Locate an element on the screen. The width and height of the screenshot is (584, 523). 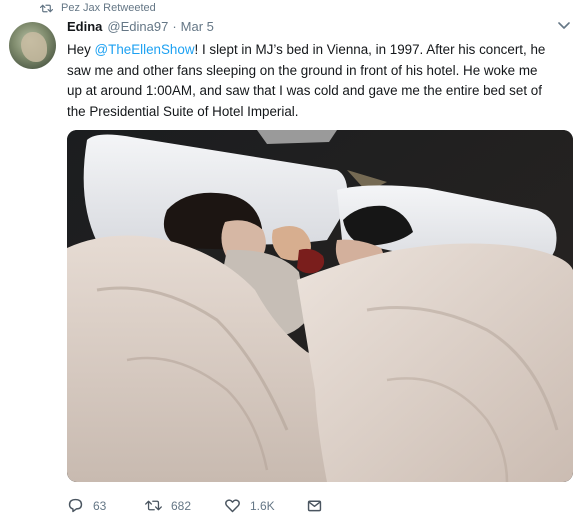
retweet-button: 682 is located at coordinates (168, 505).